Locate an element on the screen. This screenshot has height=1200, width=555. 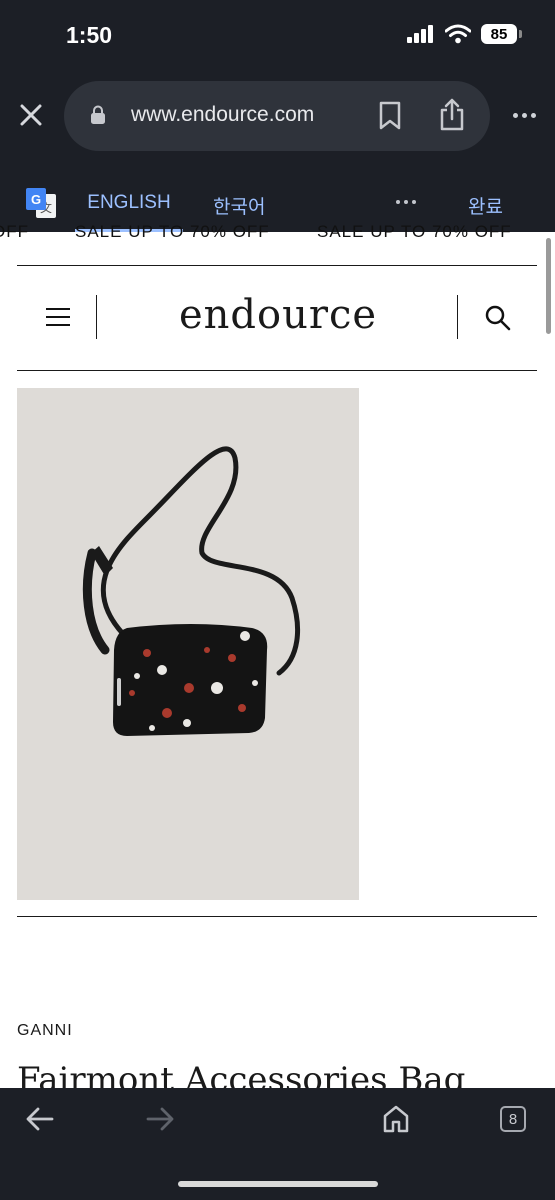
scrollbar is located at coordinates (548, 286).